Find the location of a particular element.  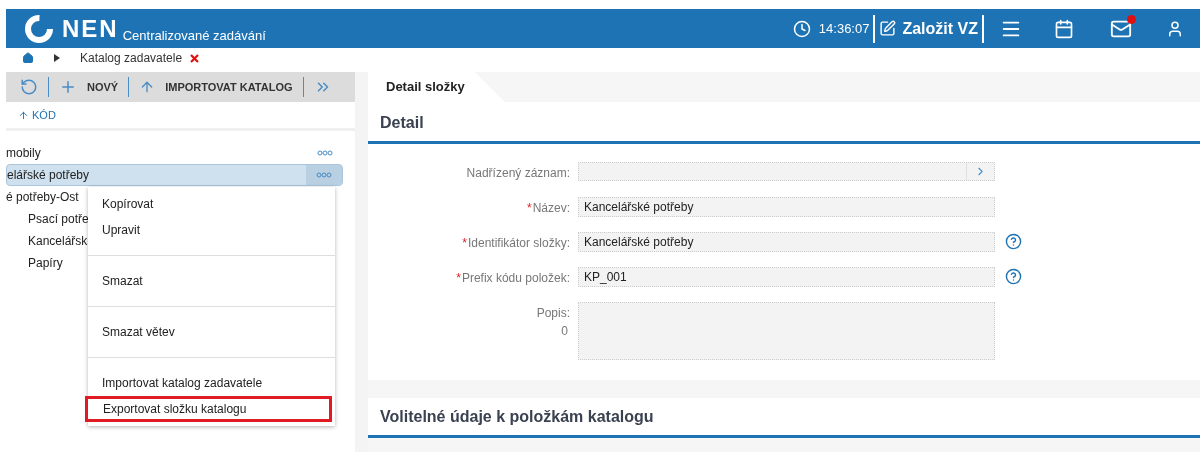

field-label: Identifikátor složky: is located at coordinates (518, 243).